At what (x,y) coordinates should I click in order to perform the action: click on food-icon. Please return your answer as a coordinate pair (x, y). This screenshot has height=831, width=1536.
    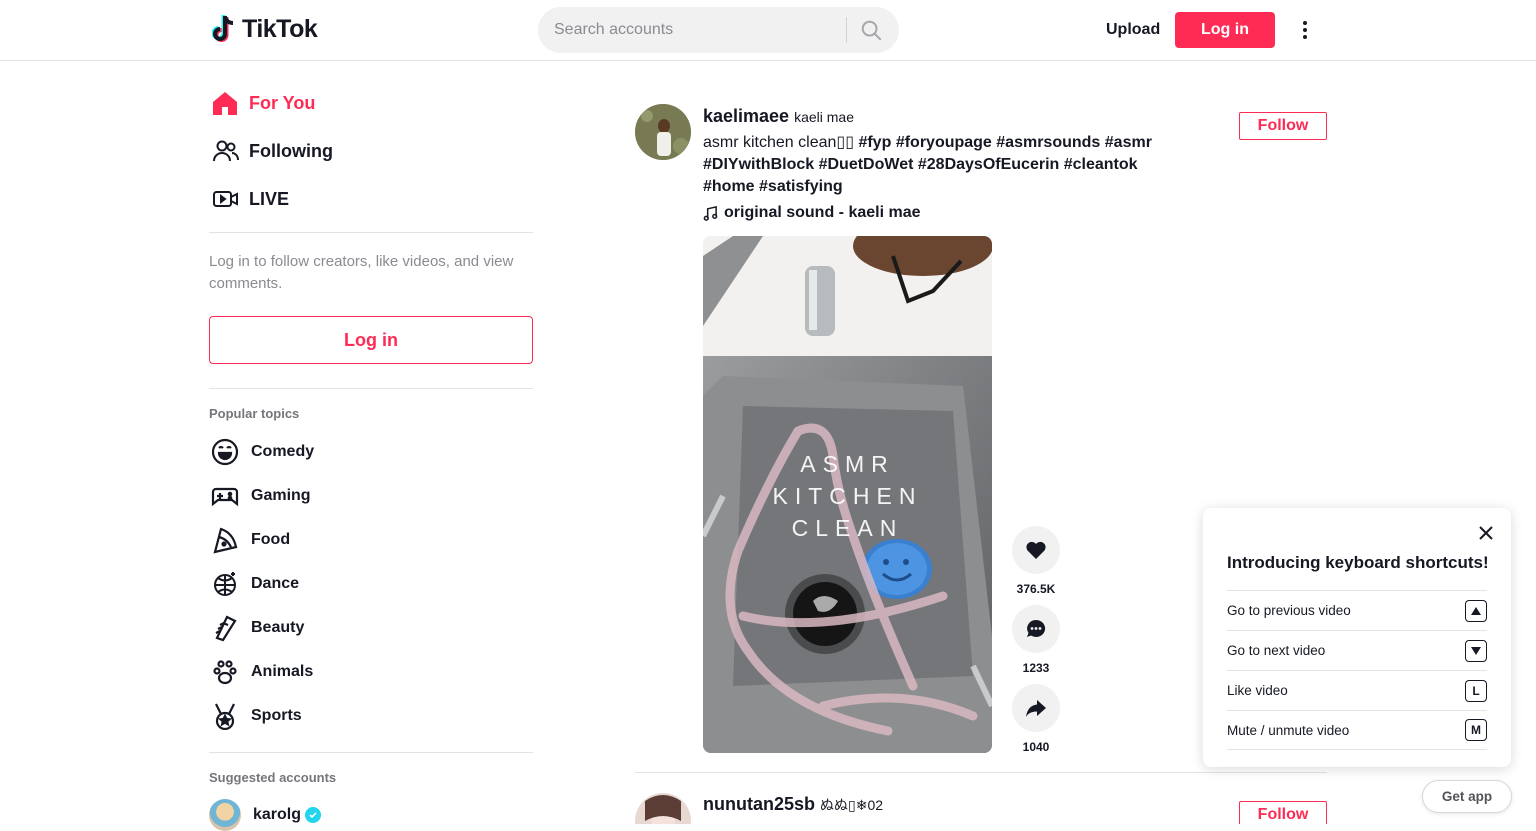
    Looking at the image, I should click on (225, 540).